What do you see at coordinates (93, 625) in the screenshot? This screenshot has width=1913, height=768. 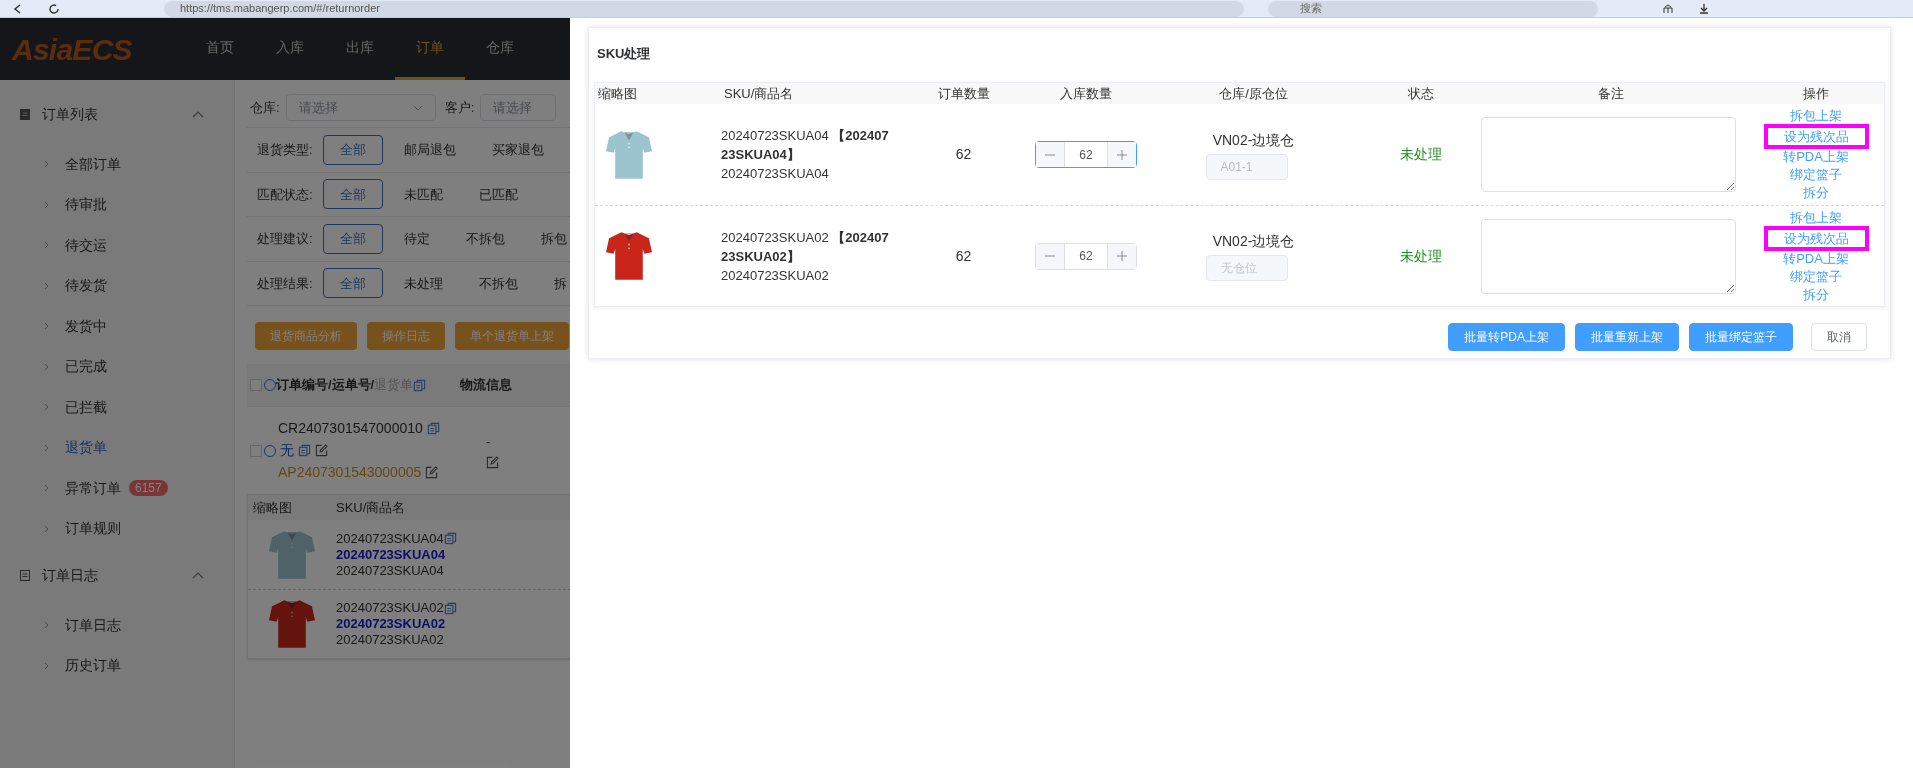 I see `sidebar-item: 订单日志` at bounding box center [93, 625].